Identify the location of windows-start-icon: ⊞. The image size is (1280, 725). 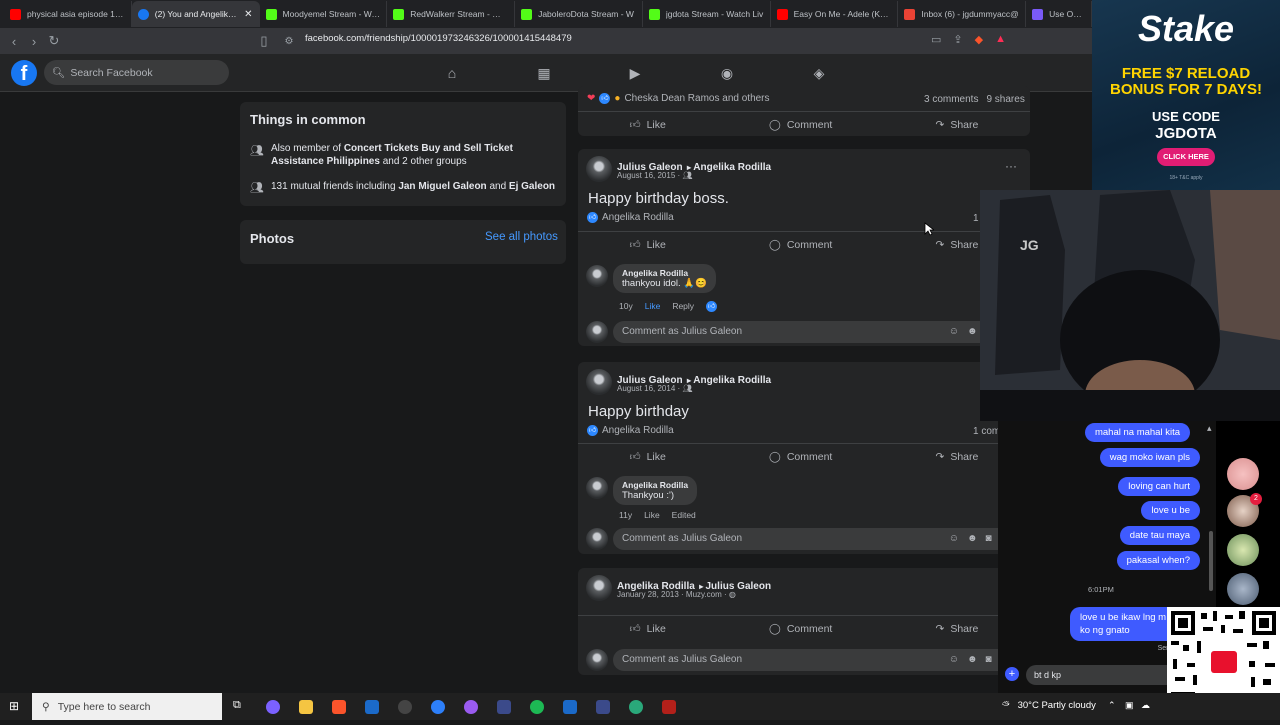
(14, 706).